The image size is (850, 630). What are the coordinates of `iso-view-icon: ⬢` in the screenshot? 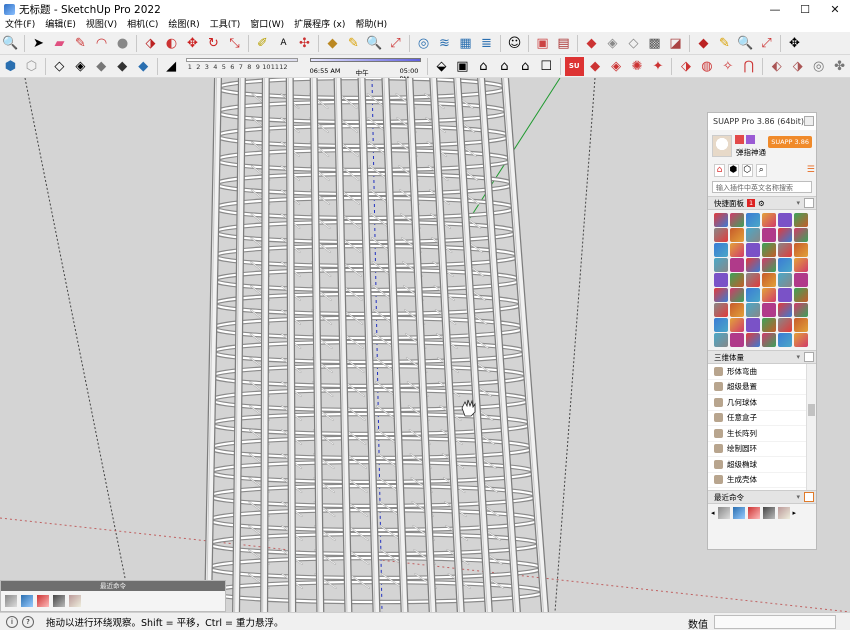 It's located at (10, 66).